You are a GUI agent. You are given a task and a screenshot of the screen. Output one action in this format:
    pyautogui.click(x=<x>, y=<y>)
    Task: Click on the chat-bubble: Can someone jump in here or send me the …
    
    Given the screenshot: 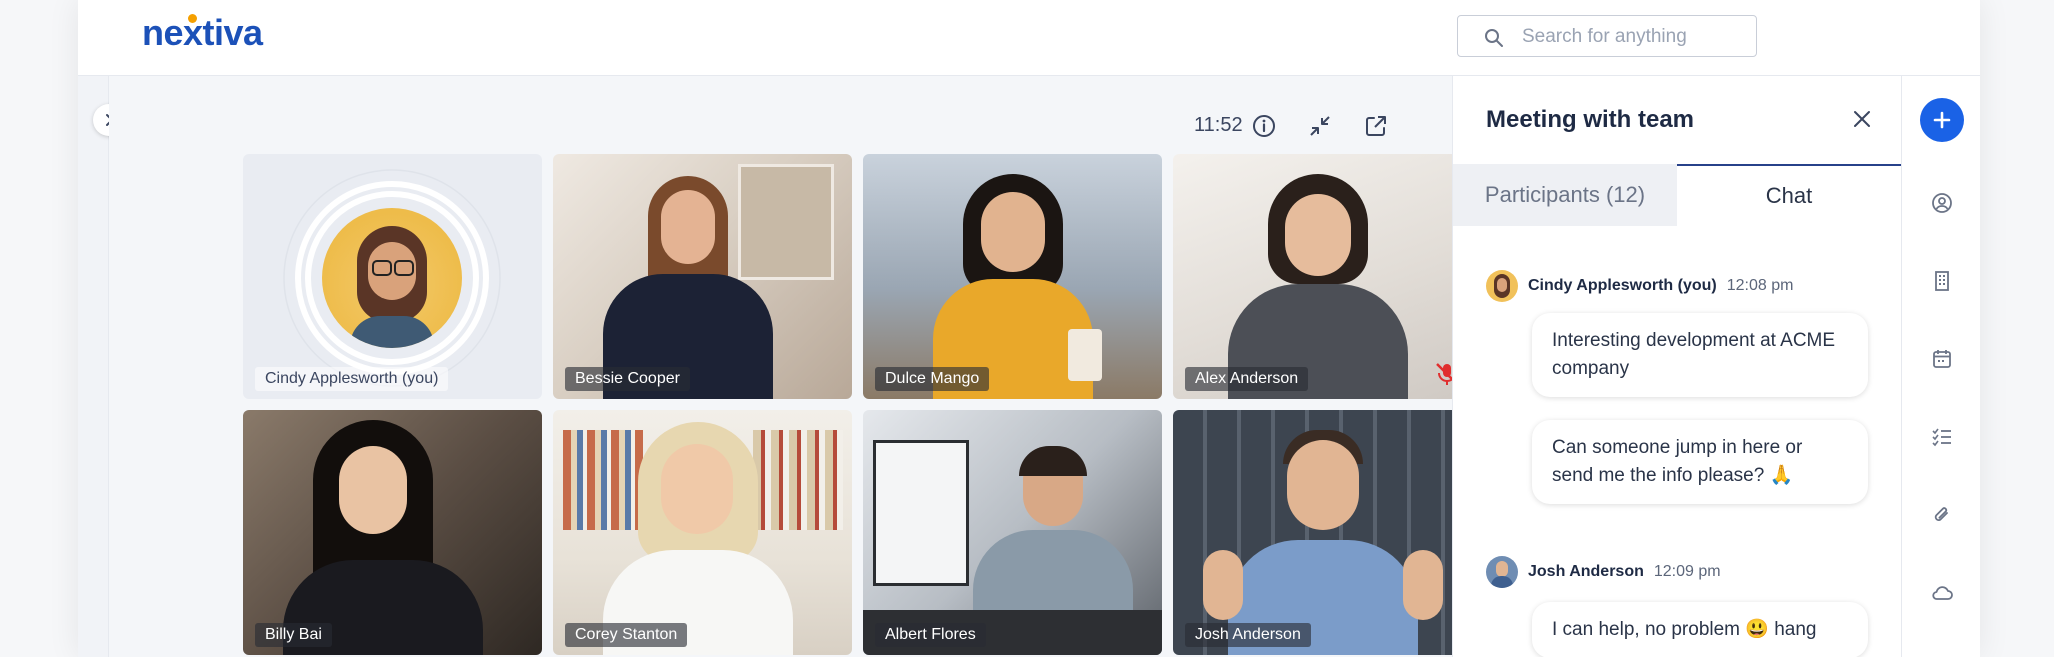 What is the action you would take?
    pyautogui.click(x=1700, y=462)
    